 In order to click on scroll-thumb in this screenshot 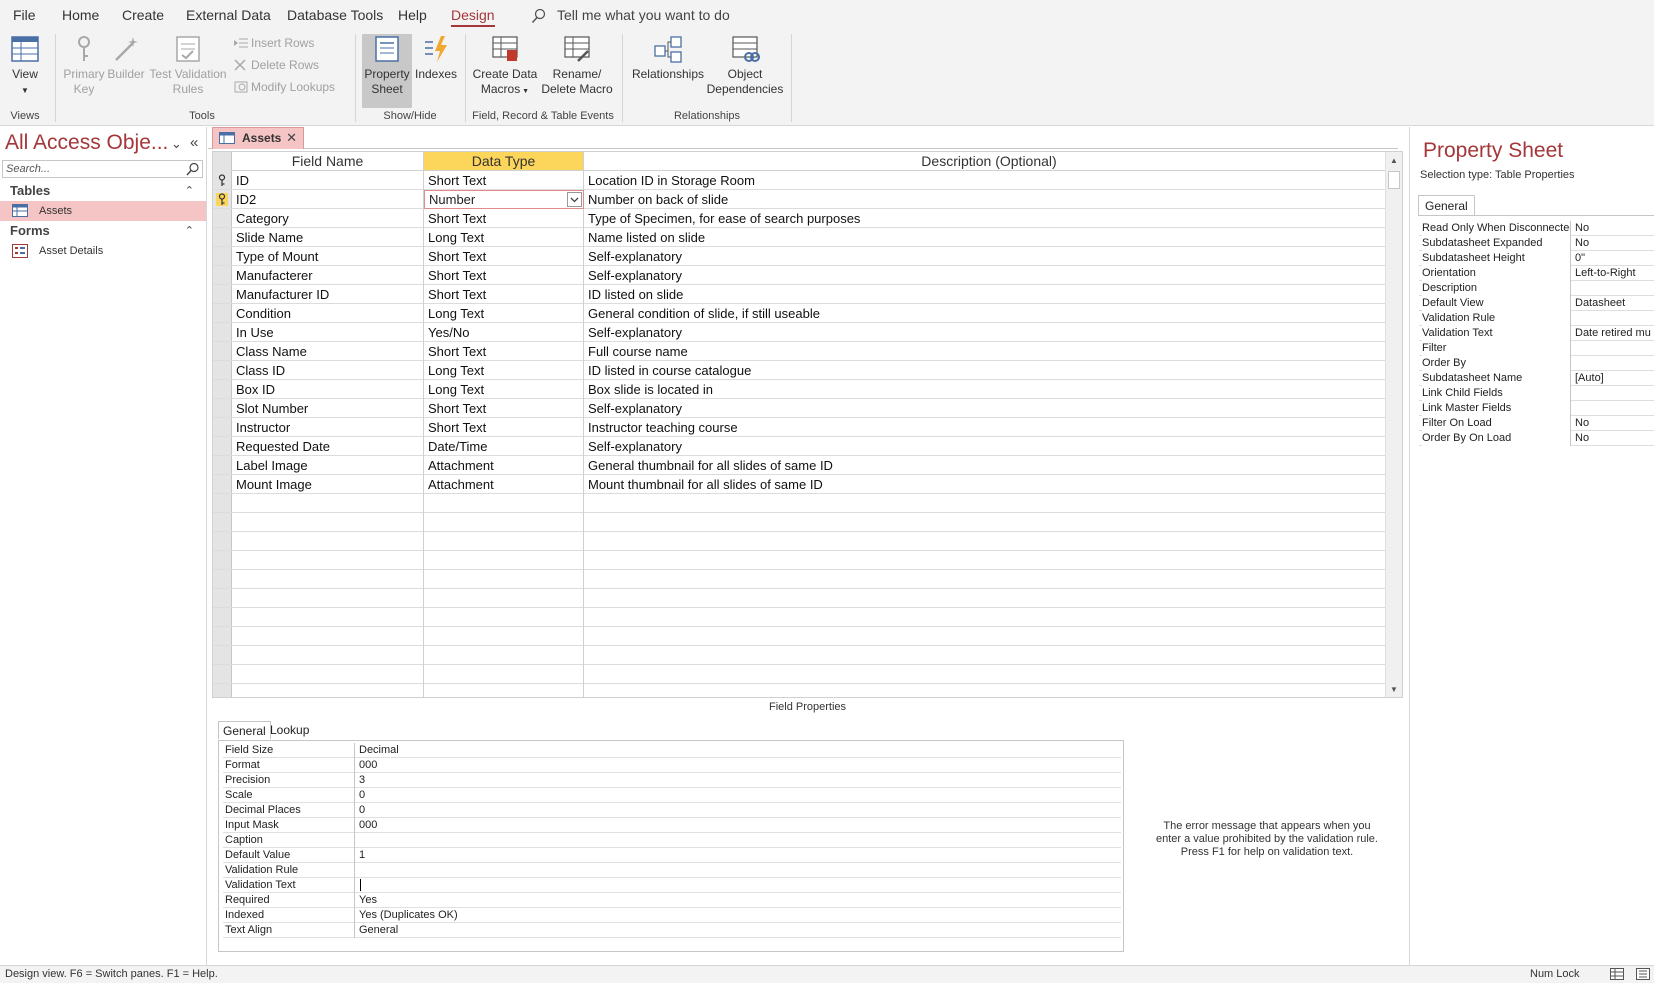, I will do `click(1394, 180)`.